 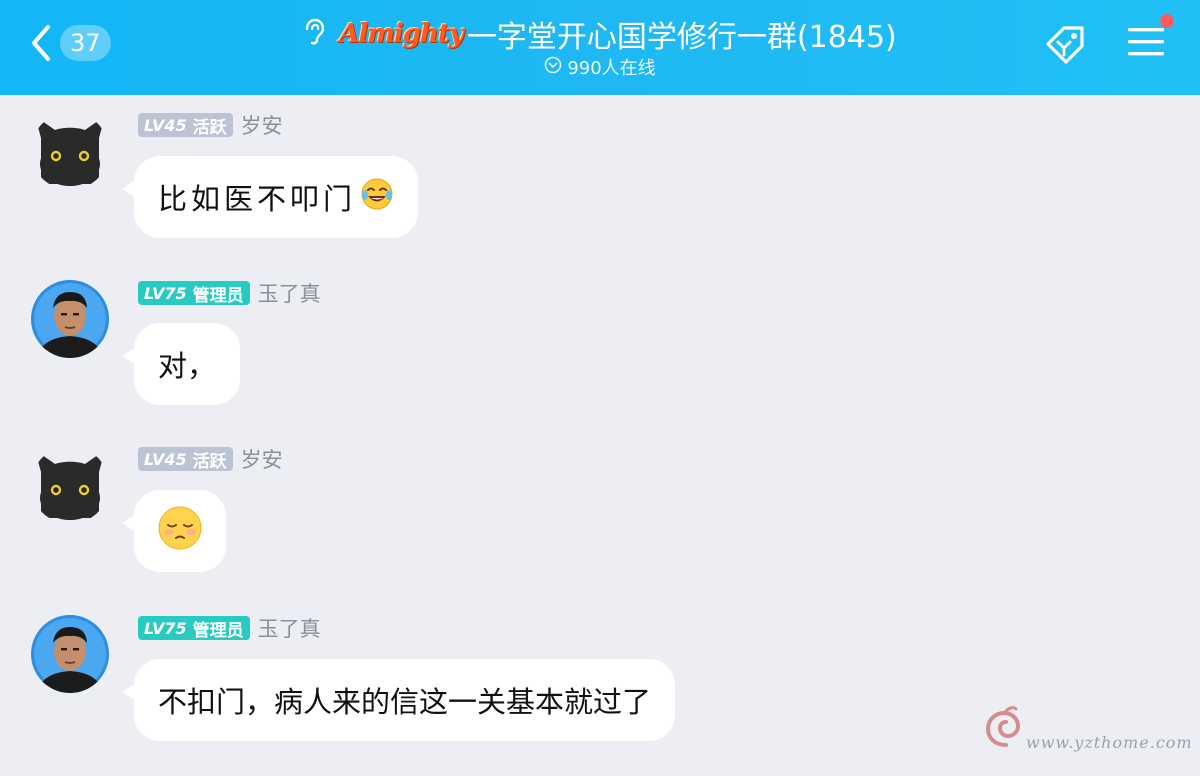 I want to click on notification-dot, so click(x=1167, y=21).